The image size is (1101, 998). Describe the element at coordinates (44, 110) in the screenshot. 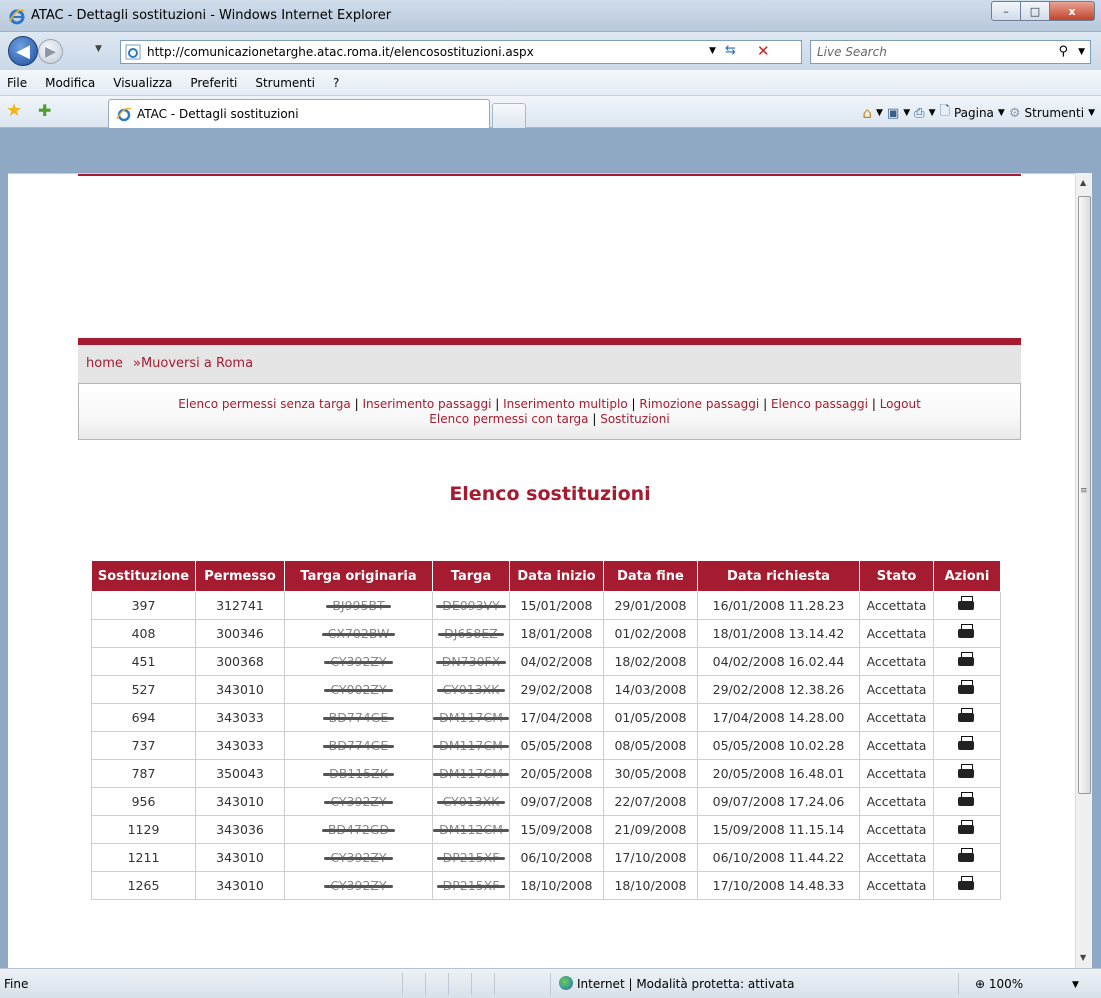

I see `add-favorite-icon: ✚` at that location.